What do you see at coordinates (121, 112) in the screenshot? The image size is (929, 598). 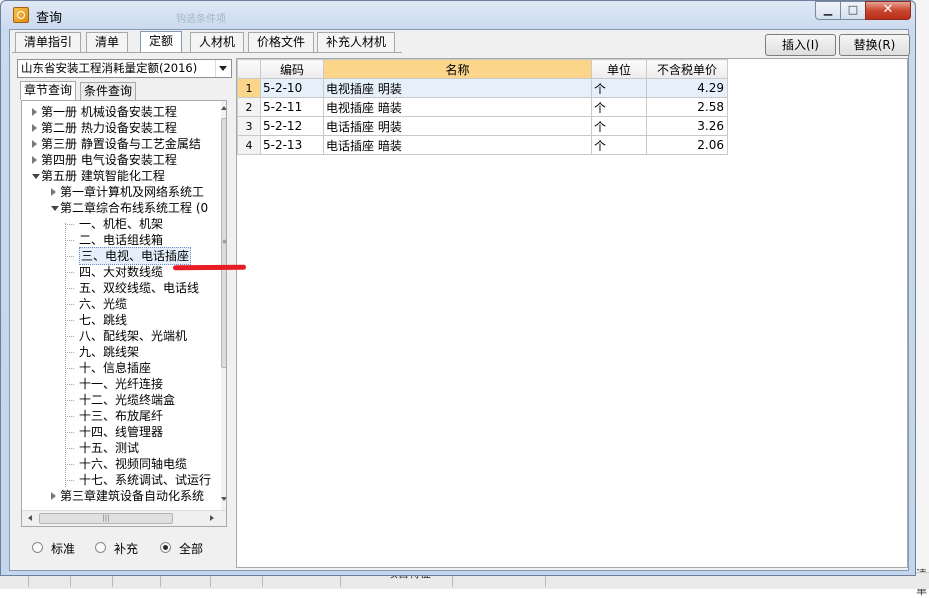 I see `tree-item: 第一册 机械设备安装工程` at bounding box center [121, 112].